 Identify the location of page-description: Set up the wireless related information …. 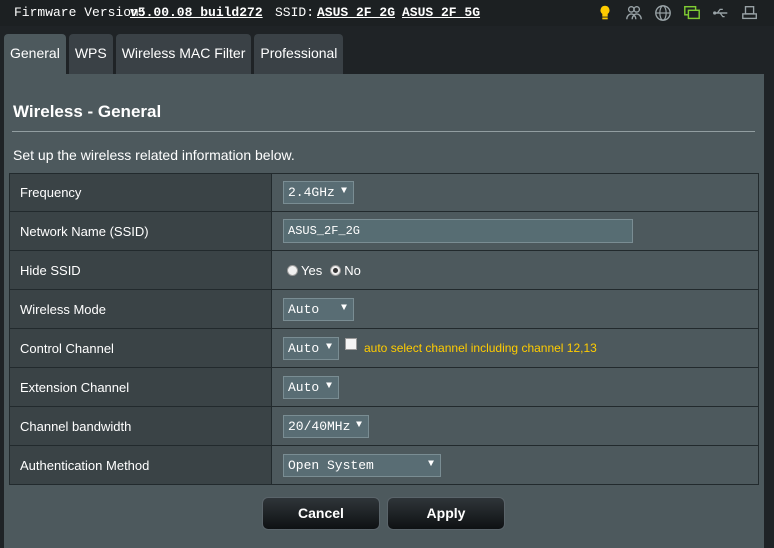
(154, 155).